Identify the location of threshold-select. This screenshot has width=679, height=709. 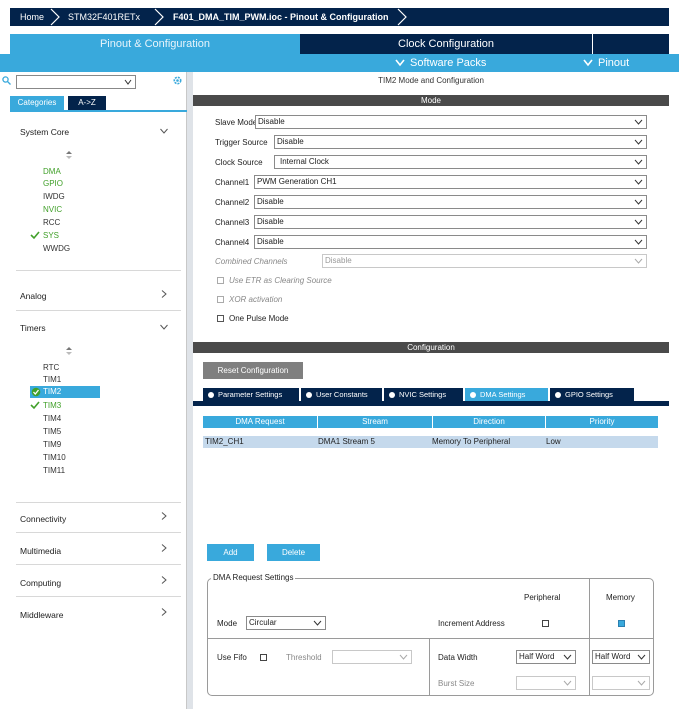
(372, 657).